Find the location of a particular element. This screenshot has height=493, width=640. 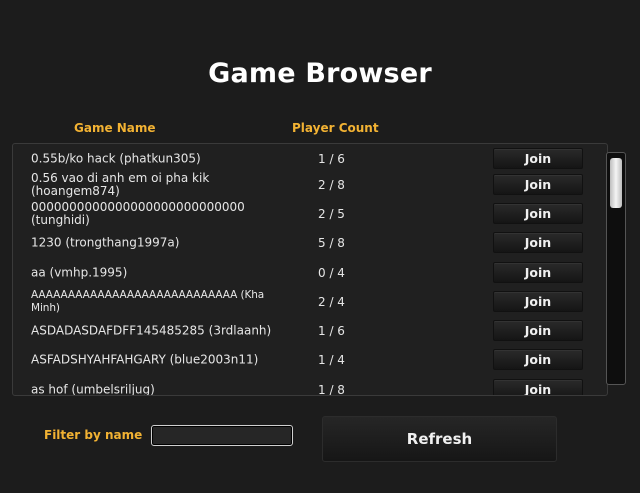

player-count: 0 / 4 is located at coordinates (331, 272).